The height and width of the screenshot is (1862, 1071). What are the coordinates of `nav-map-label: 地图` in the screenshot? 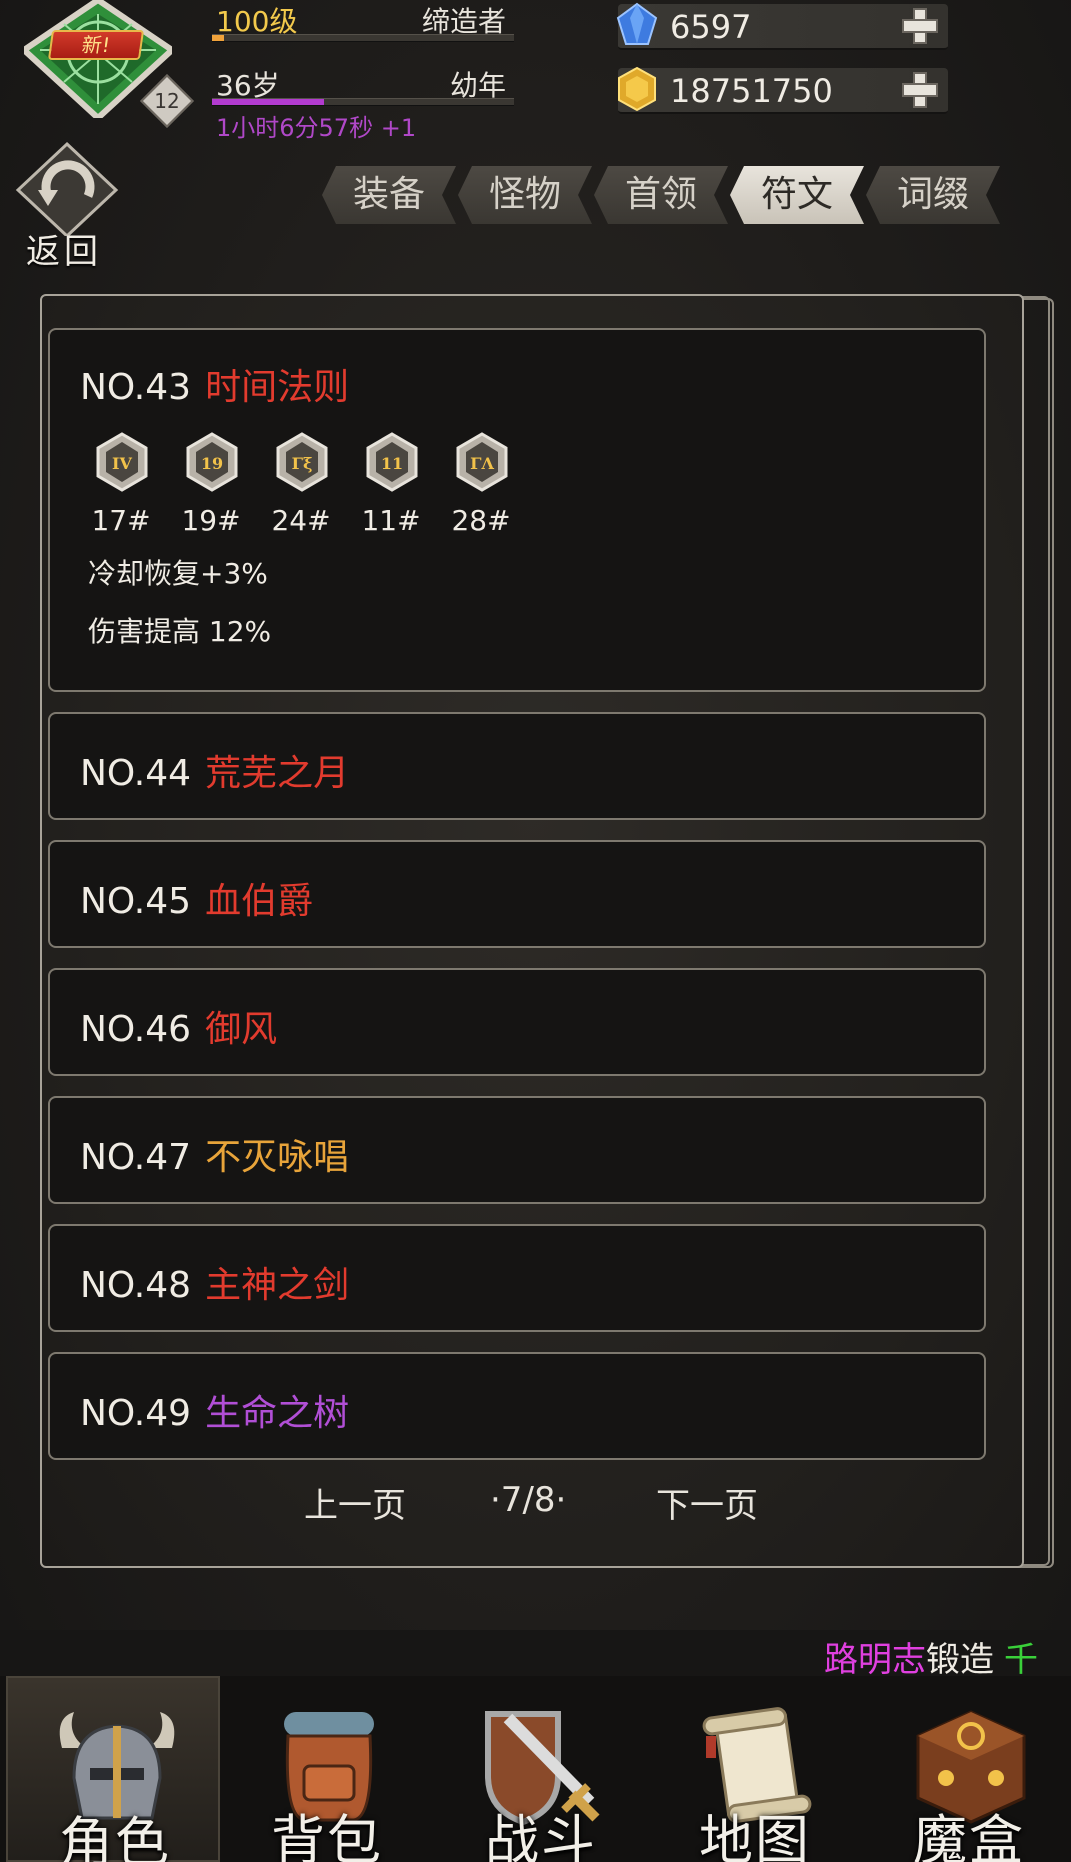 It's located at (755, 1835).